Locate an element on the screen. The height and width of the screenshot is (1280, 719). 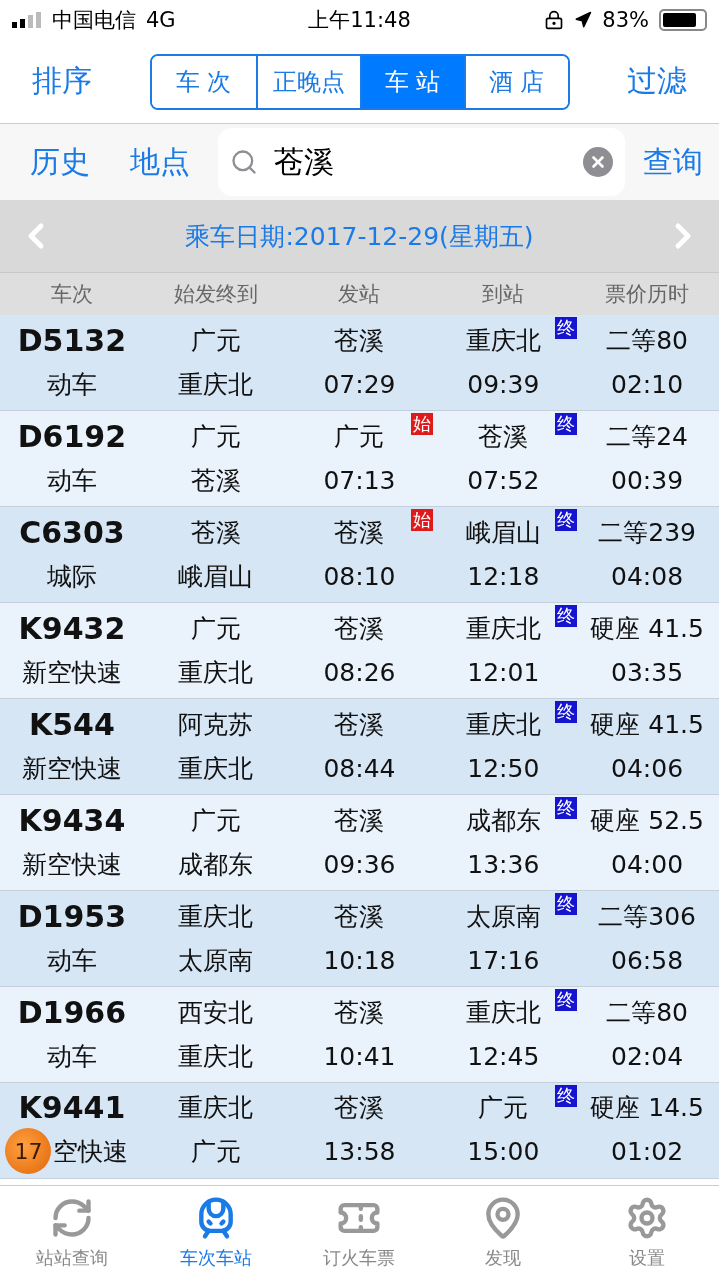
train-row: K9434 广元 苍溪 成都东 终 硬座 52.5 新空快速 成都东 09:36 13:36 04:00 is located at coordinates (359, 843).